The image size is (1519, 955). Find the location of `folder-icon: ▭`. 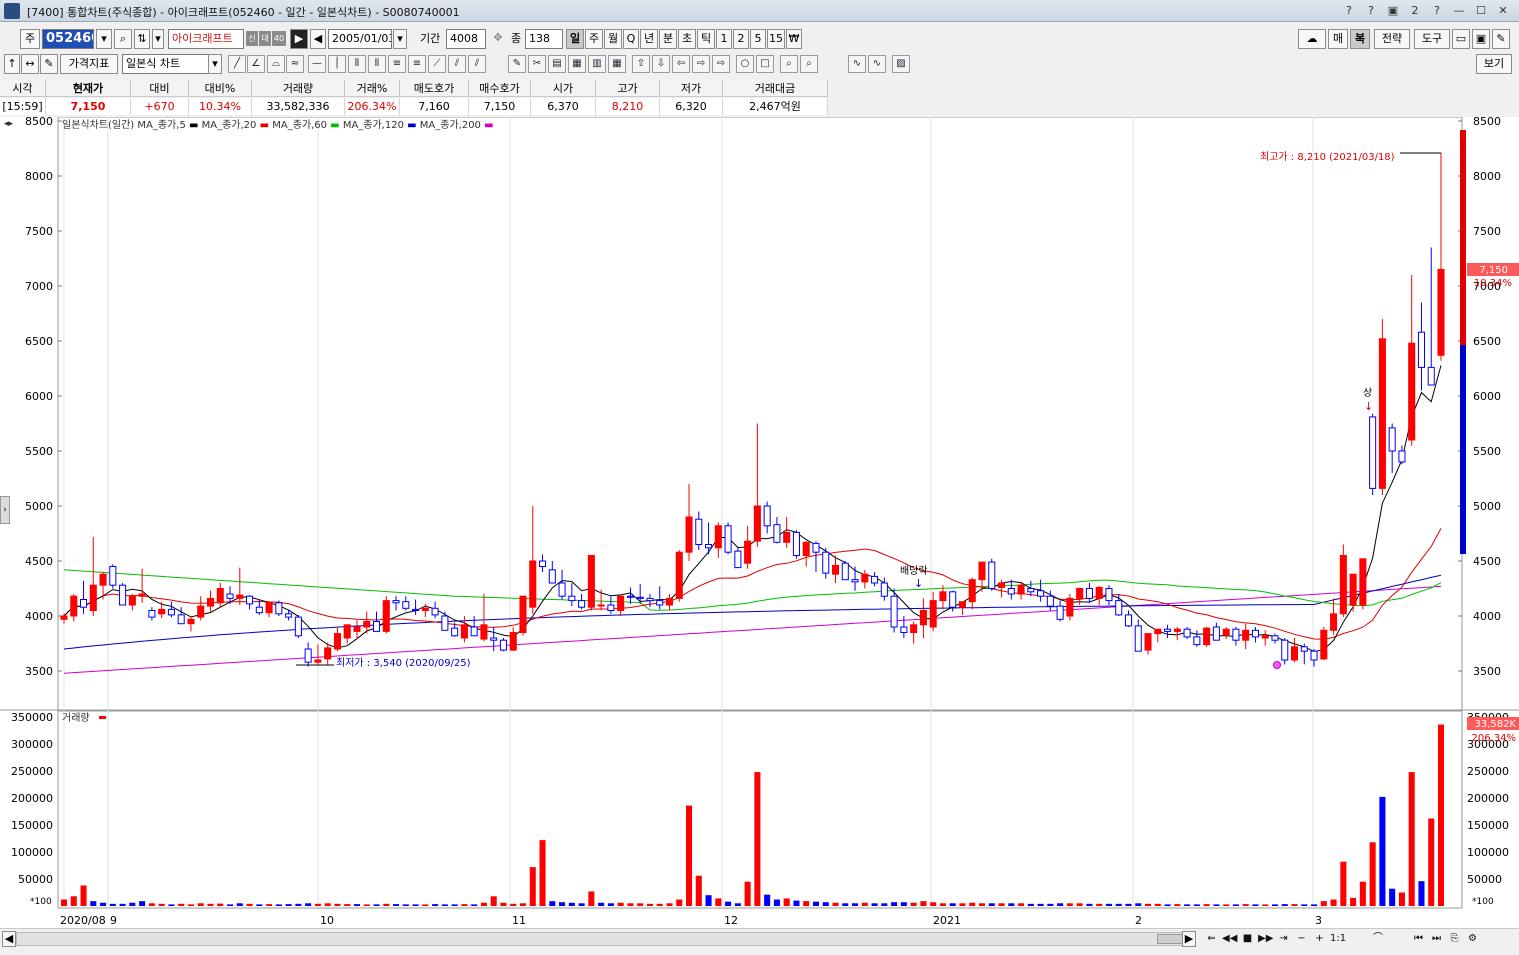

folder-icon: ▭ is located at coordinates (1461, 39).